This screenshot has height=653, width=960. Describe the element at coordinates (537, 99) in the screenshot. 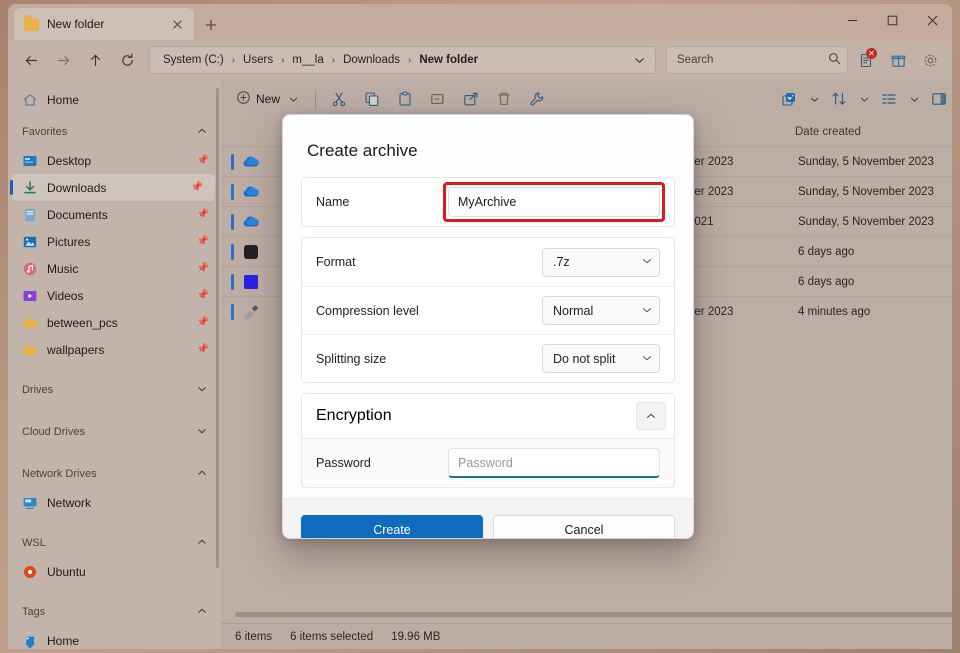

I see `tools-button` at that location.